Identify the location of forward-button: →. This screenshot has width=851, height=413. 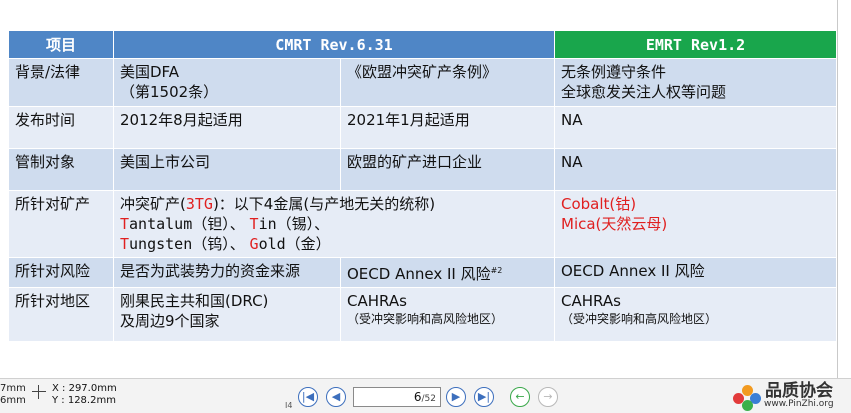
(548, 397).